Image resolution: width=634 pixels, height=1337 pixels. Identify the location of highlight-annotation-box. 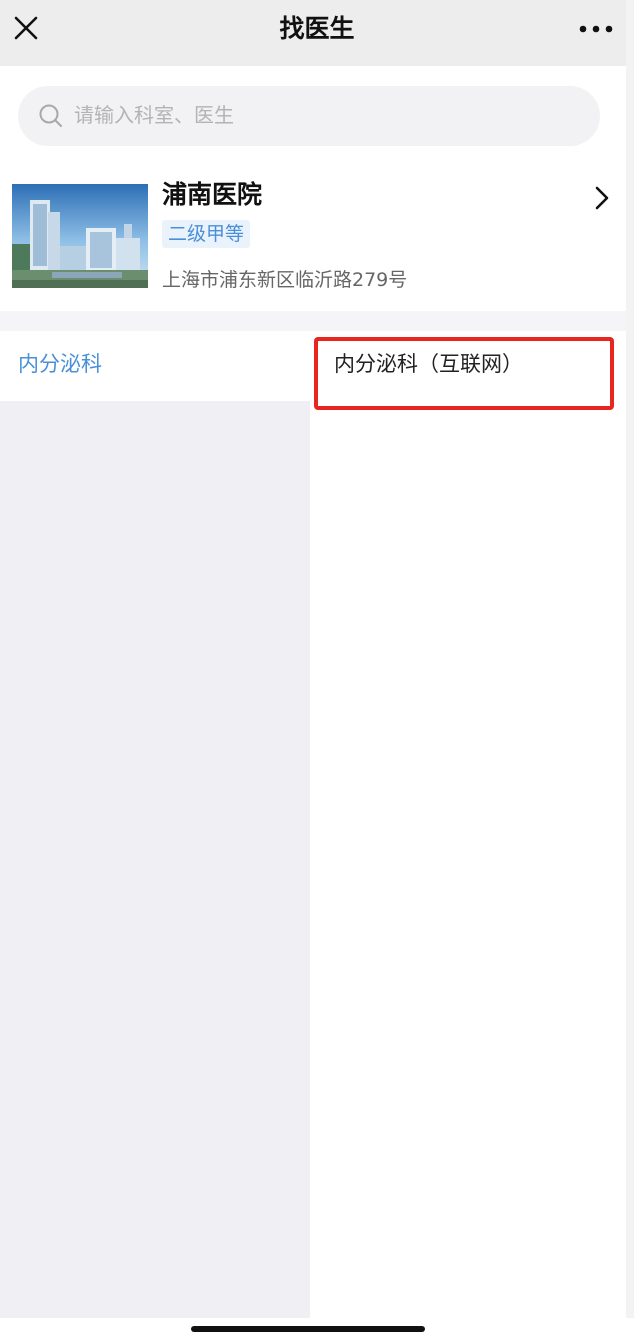
(464, 373).